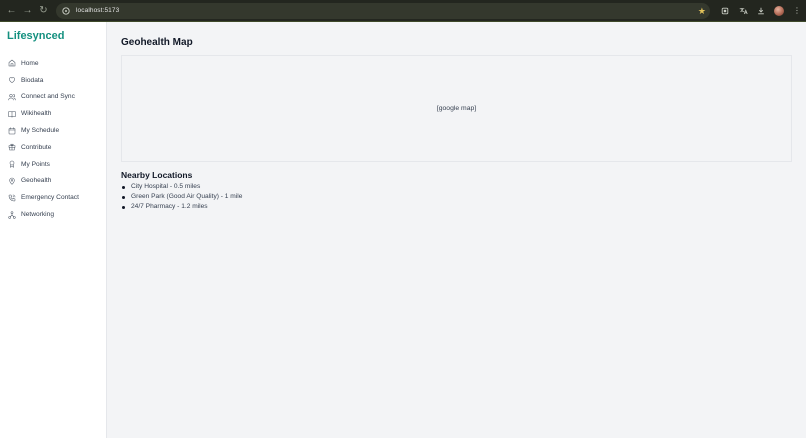  I want to click on site-info-icon, so click(66, 11).